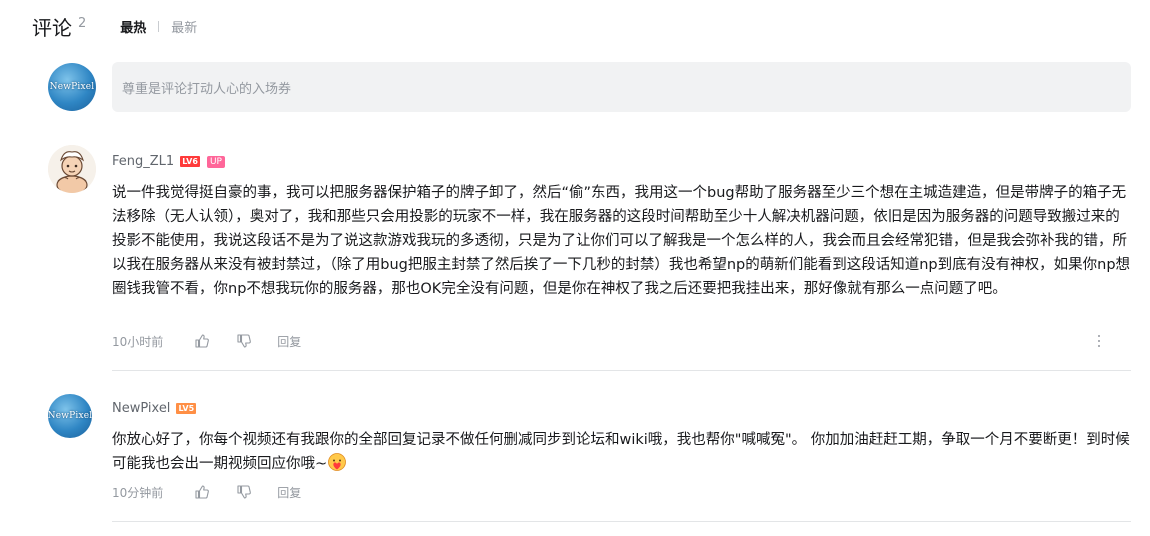 This screenshot has height=536, width=1150. What do you see at coordinates (186, 408) in the screenshot?
I see `level-badge: LV5` at bounding box center [186, 408].